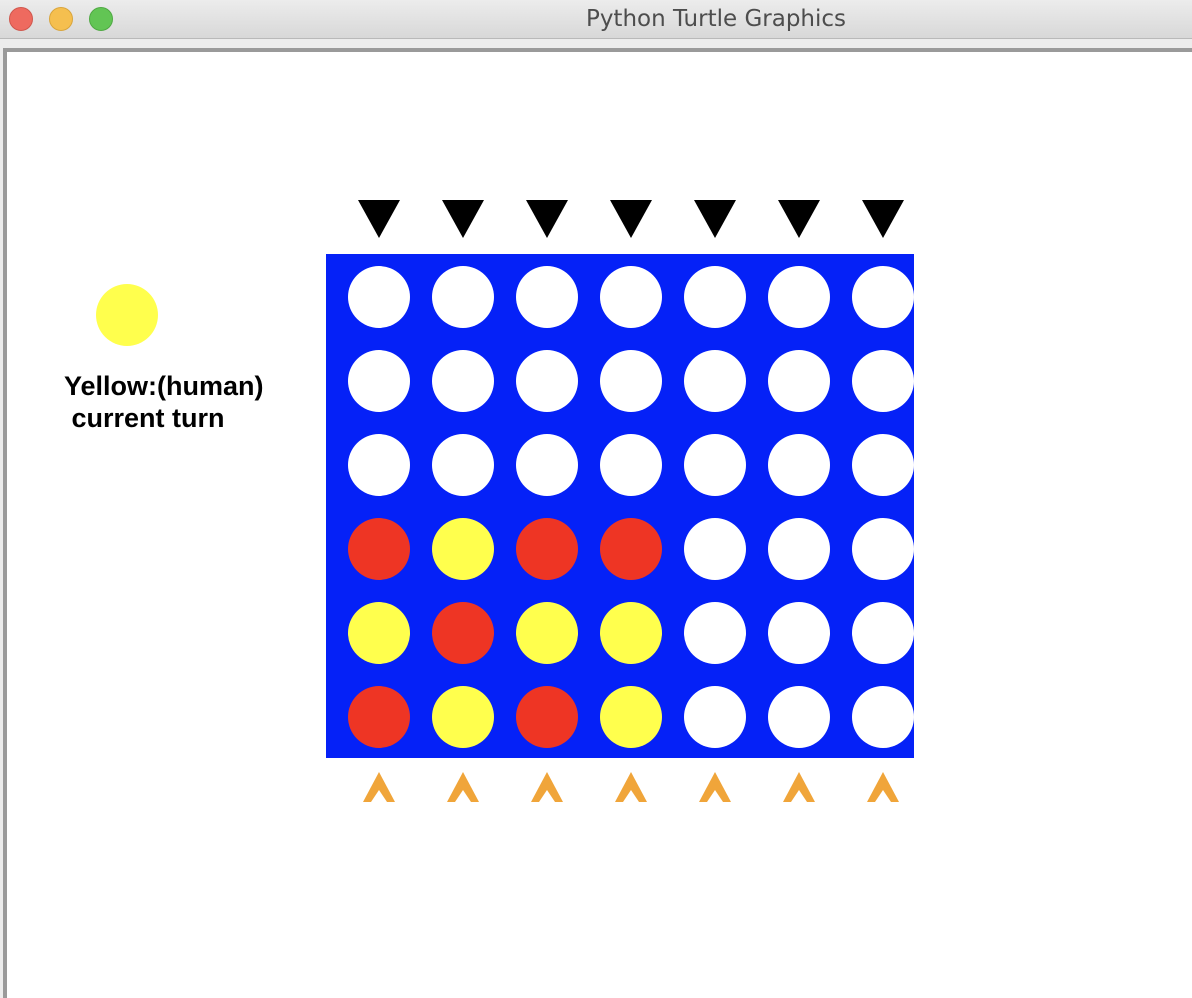  I want to click on title-bar: Python Turtle Graphics, so click(596, 19).